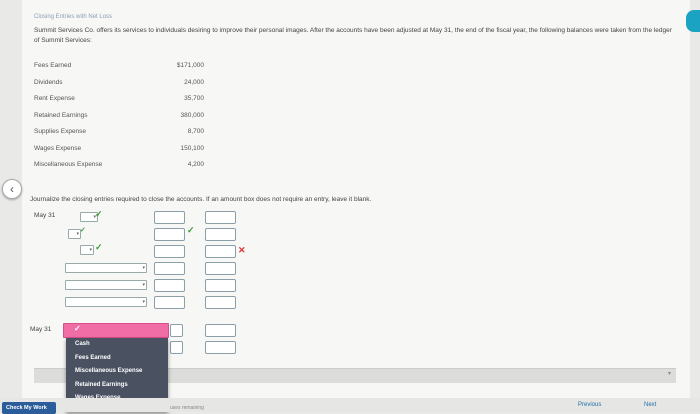 This screenshot has width=700, height=414. I want to click on check-my-work-button: Check My Work, so click(29, 408).